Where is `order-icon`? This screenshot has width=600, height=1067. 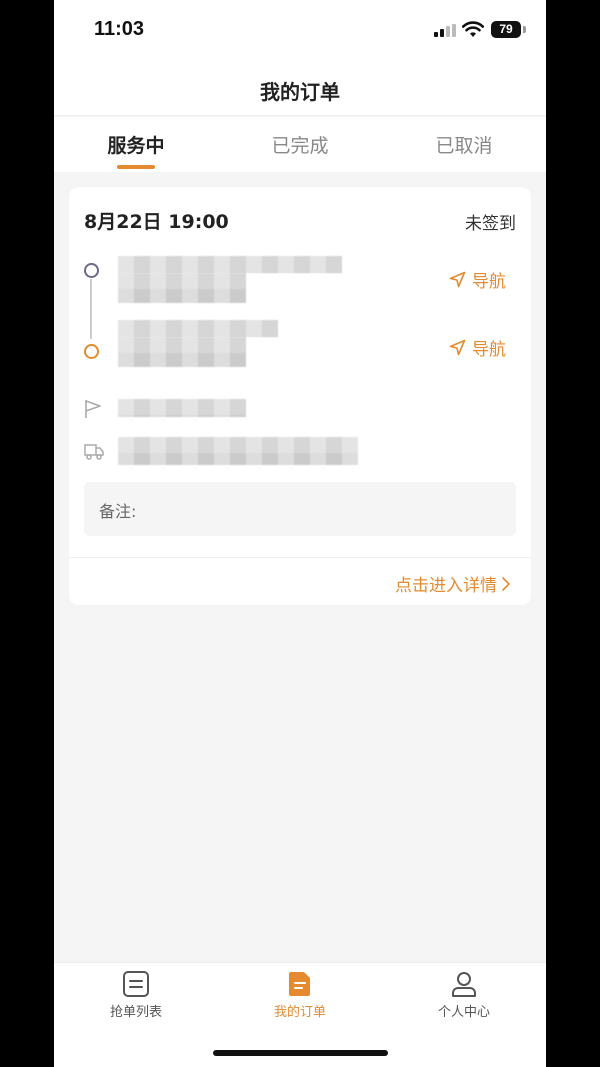 order-icon is located at coordinates (299, 984).